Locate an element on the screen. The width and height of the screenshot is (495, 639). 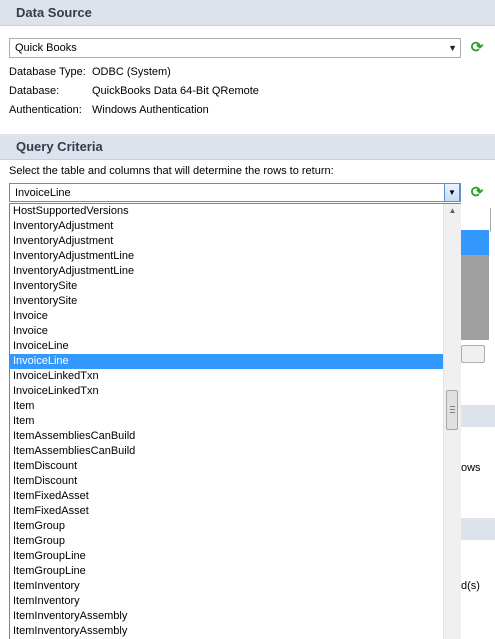
database-value: QuickBooks Data 64-Bit QRemote is located at coordinates (175, 91).